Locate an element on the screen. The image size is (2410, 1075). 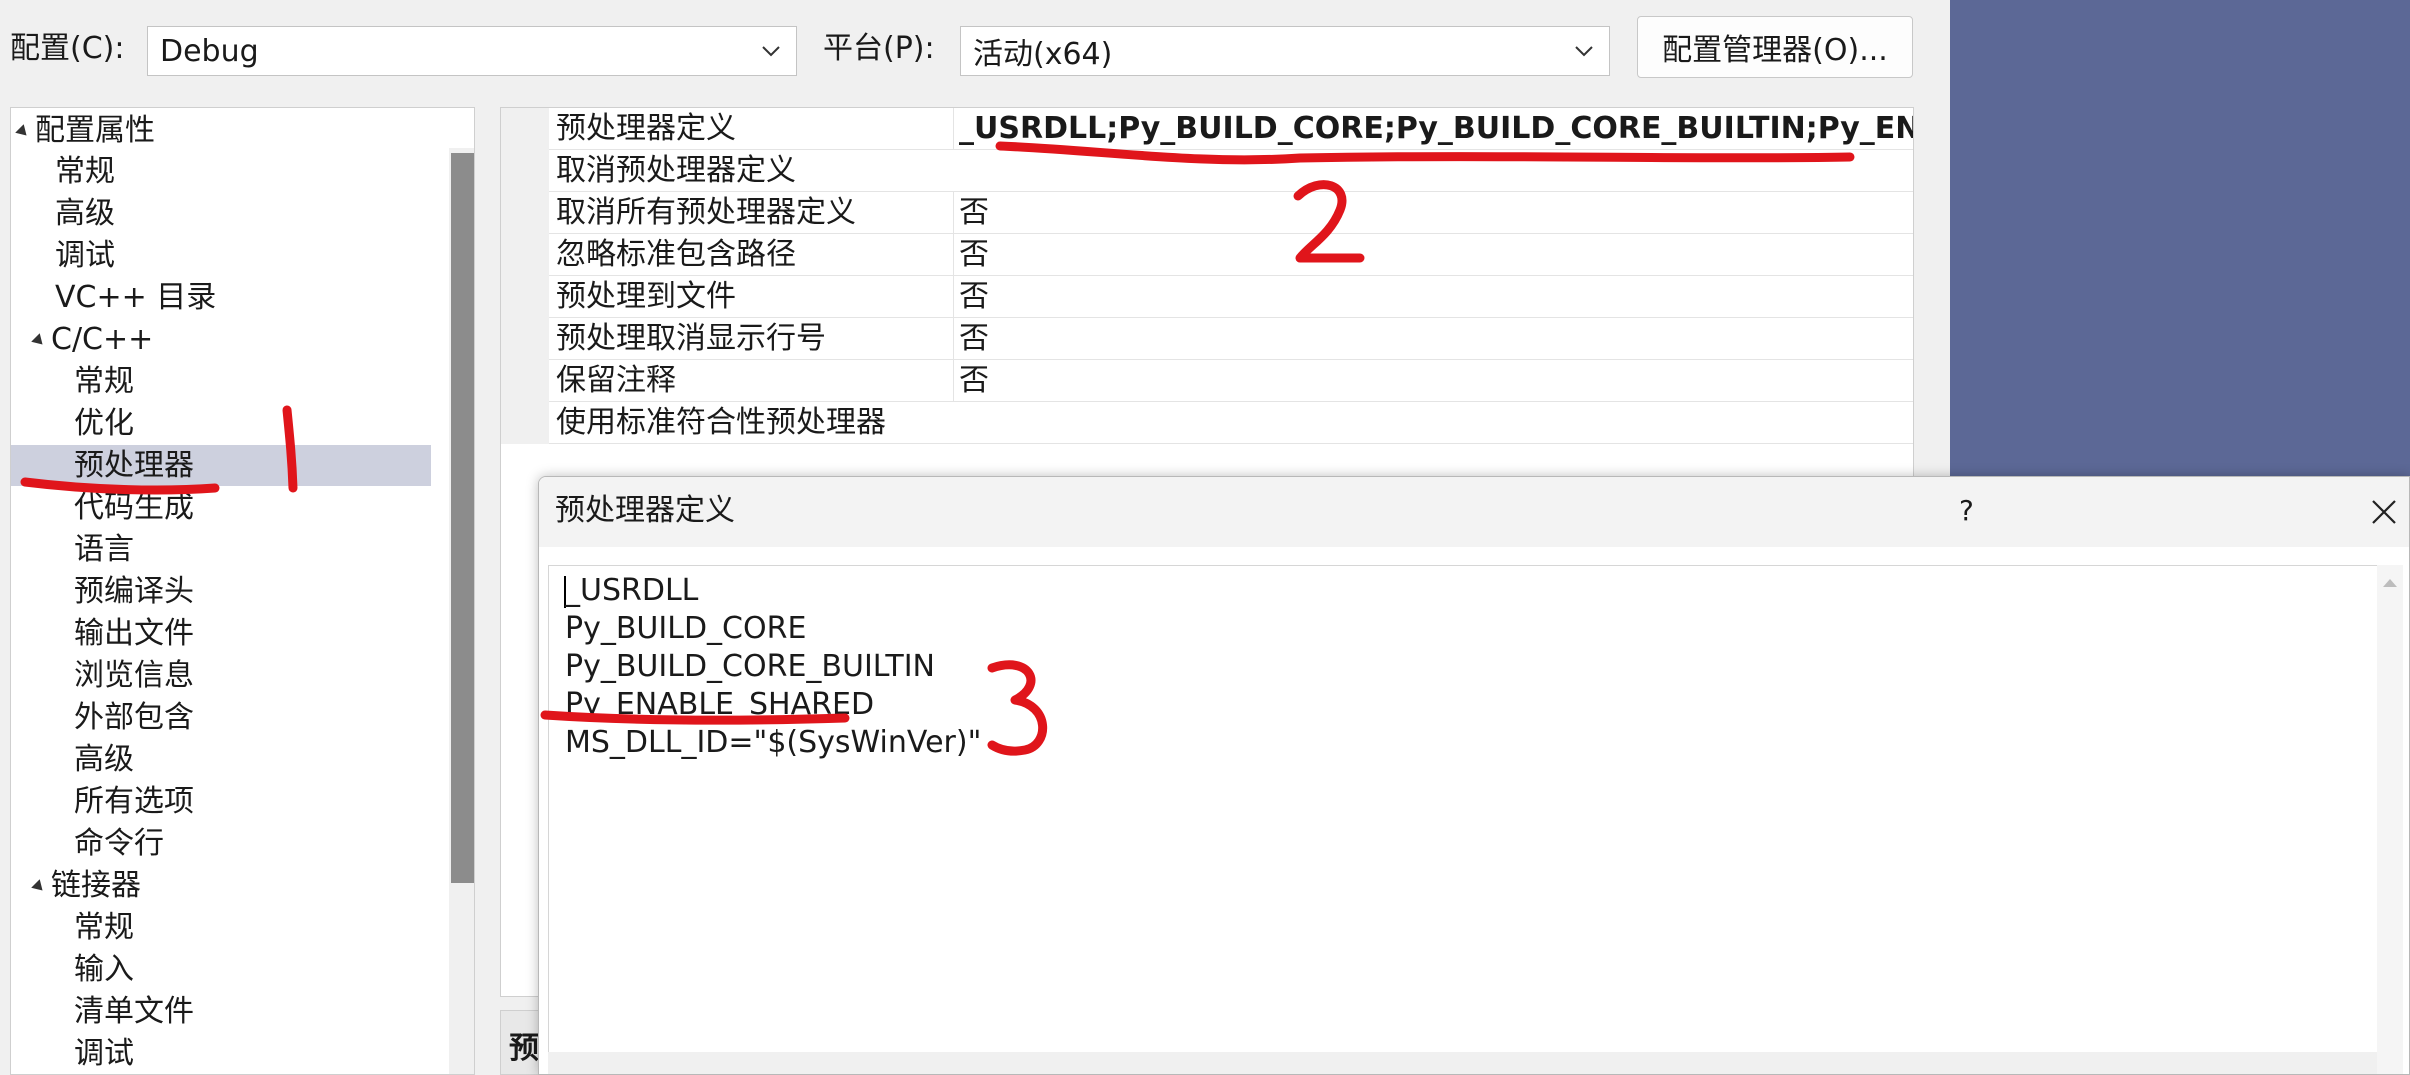
tree-item-cpp-language: 语言 is located at coordinates (221, 549).